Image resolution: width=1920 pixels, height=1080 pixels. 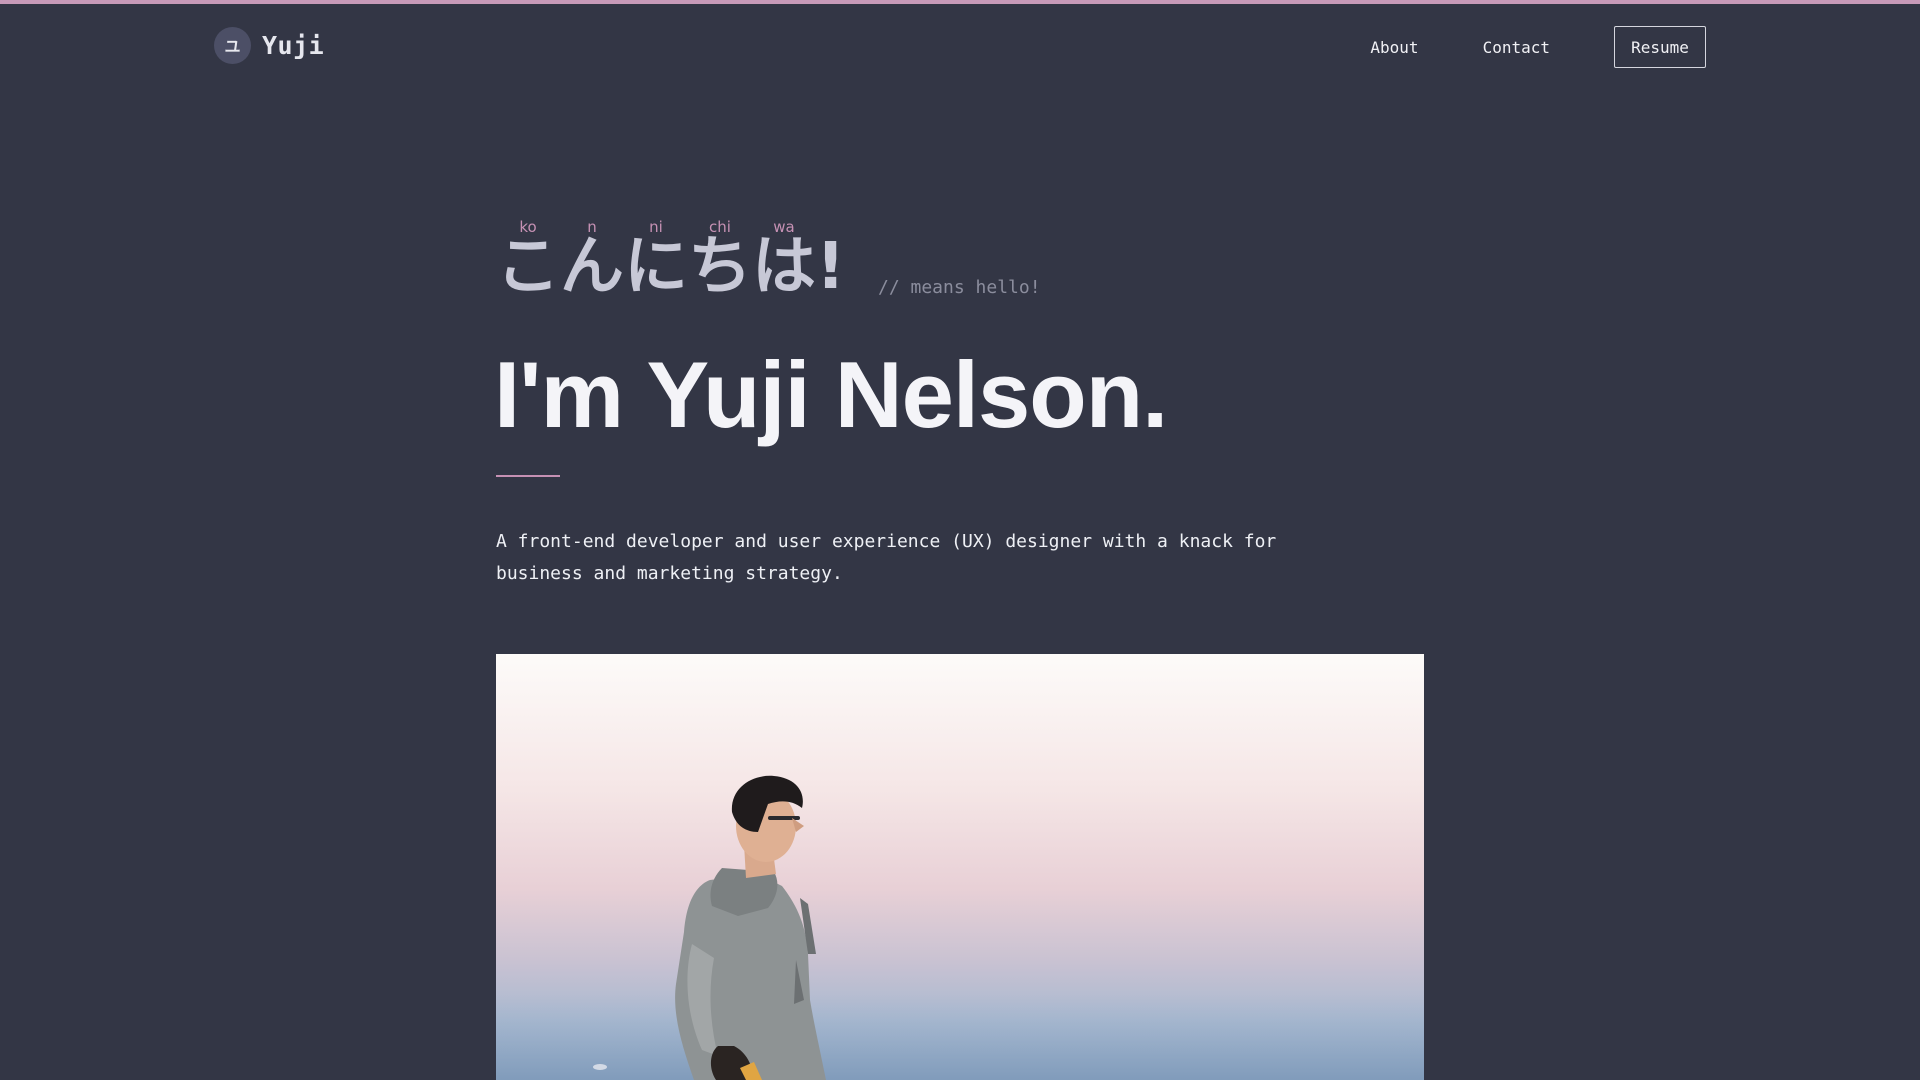 I want to click on nav-about-link: About, so click(x=1394, y=47).